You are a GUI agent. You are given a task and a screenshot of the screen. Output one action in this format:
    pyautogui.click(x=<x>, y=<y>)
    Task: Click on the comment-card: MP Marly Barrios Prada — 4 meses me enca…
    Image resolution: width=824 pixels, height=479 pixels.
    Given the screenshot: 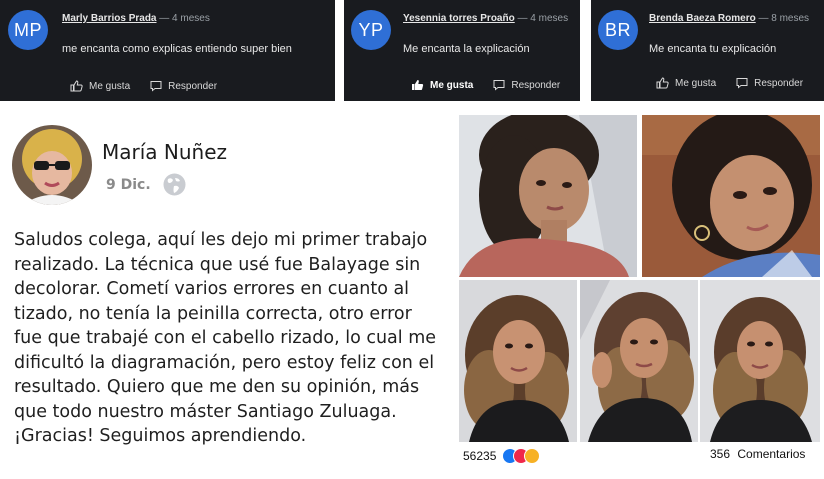 What is the action you would take?
    pyautogui.click(x=167, y=50)
    